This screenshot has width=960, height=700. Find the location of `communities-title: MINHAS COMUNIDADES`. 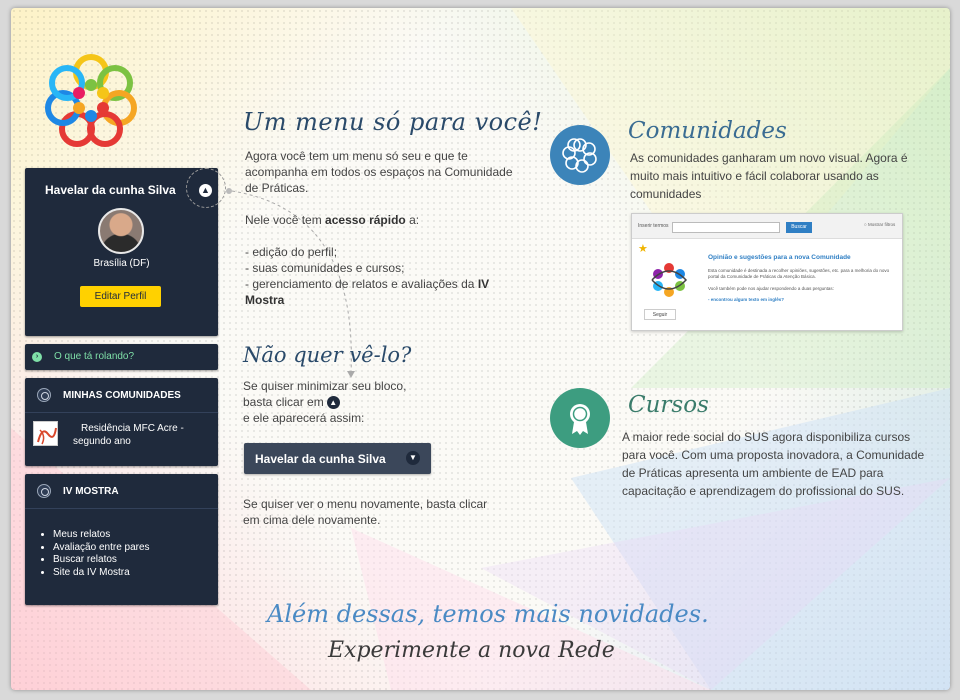

communities-title: MINHAS COMUNIDADES is located at coordinates (122, 395).